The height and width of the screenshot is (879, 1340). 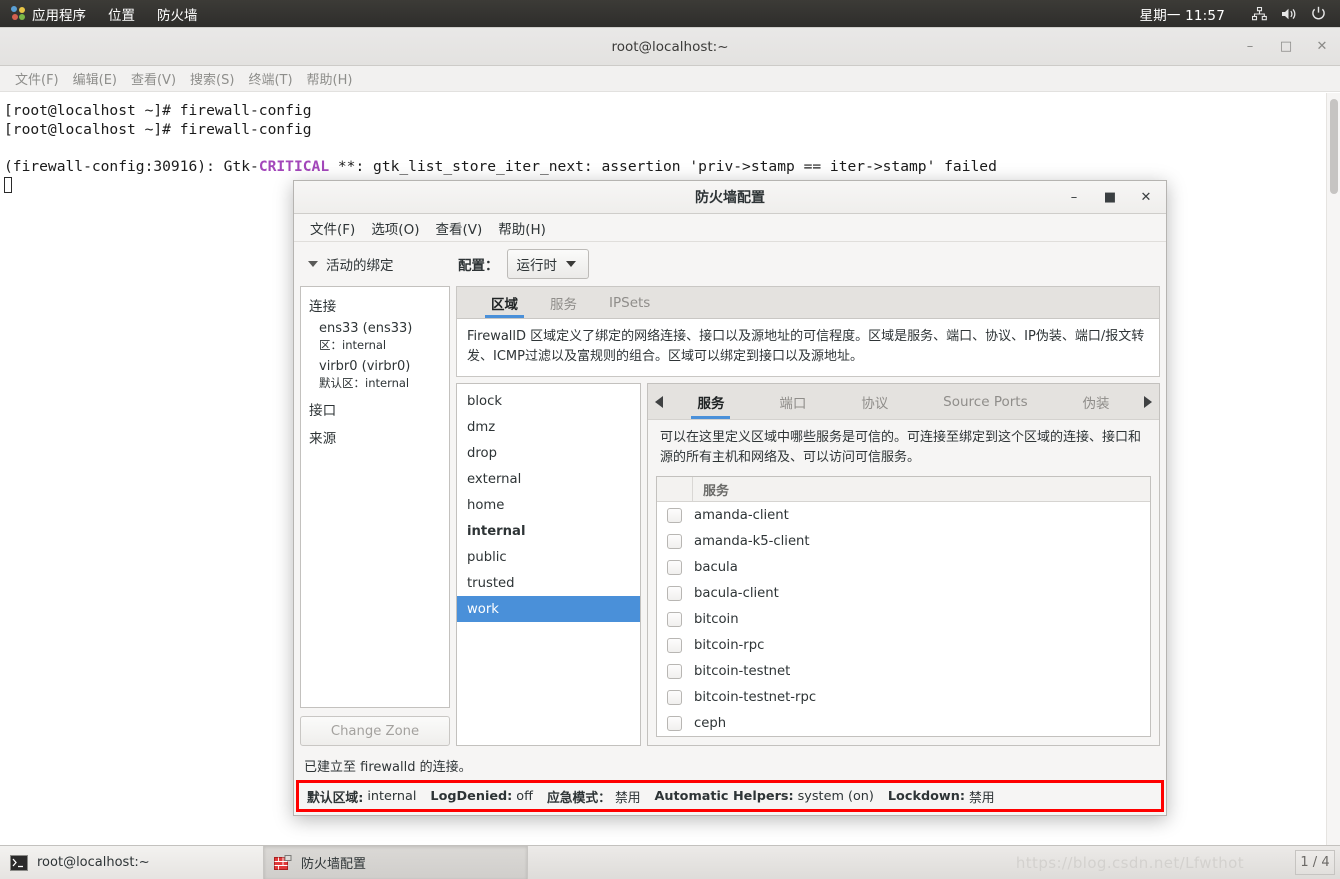 What do you see at coordinates (548, 505) in the screenshot?
I see `zone-item-home: home` at bounding box center [548, 505].